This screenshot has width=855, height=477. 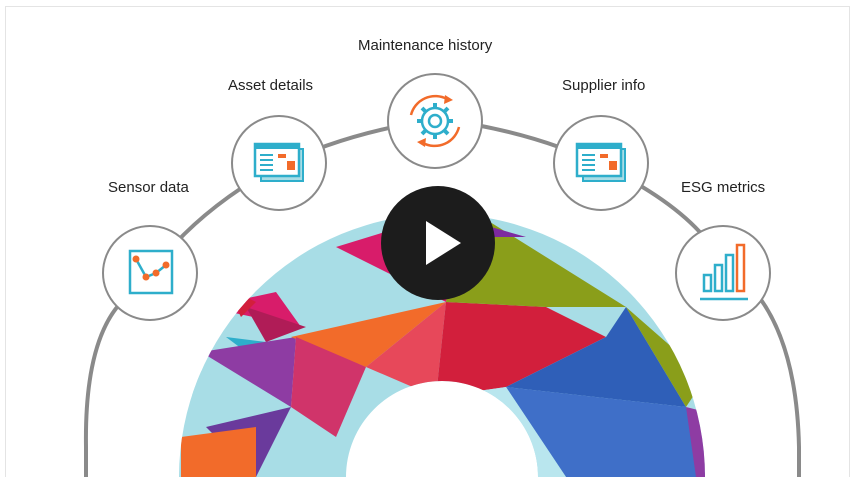 What do you see at coordinates (271, 85) in the screenshot?
I see `asset-details-label: Asset details` at bounding box center [271, 85].